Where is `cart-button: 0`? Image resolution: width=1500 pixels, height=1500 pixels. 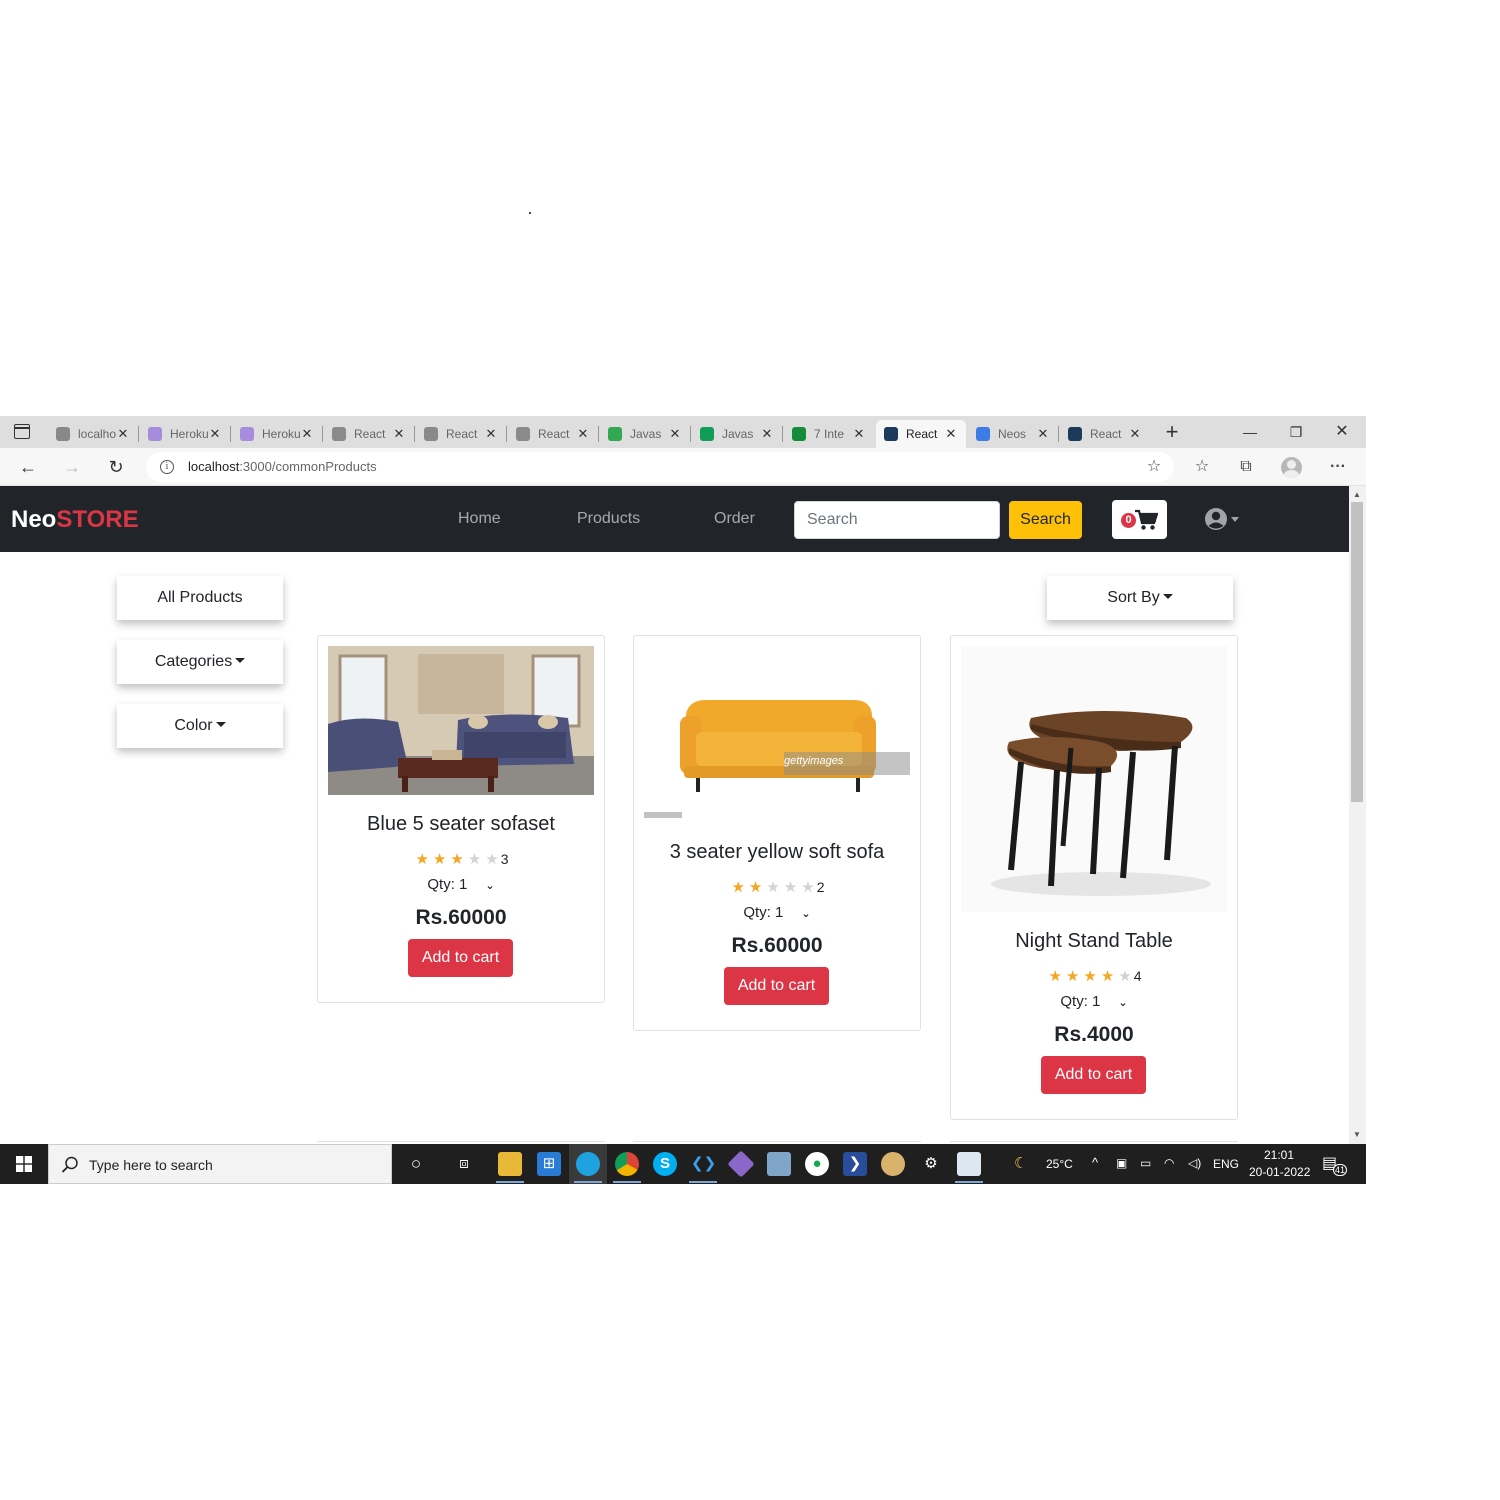 cart-button: 0 is located at coordinates (1139, 519).